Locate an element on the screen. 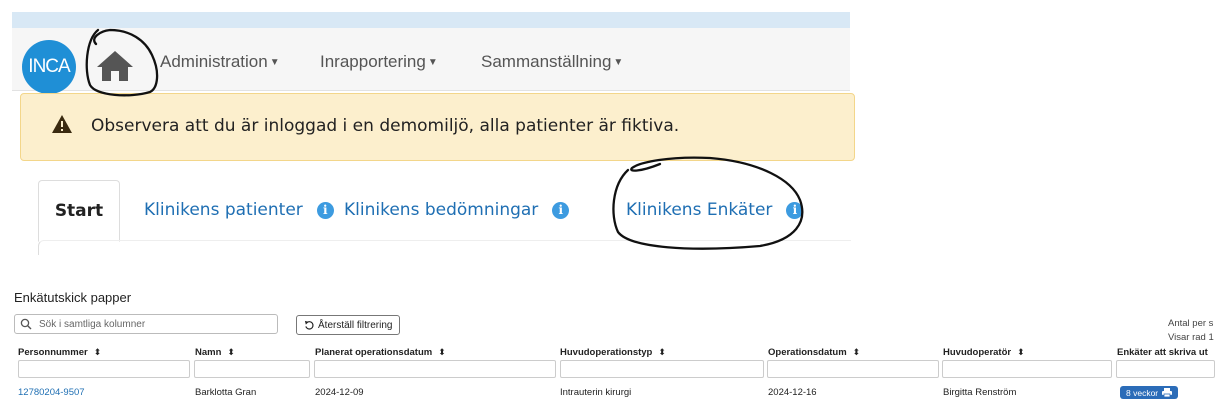  inca-logo: INCA is located at coordinates (49, 67).